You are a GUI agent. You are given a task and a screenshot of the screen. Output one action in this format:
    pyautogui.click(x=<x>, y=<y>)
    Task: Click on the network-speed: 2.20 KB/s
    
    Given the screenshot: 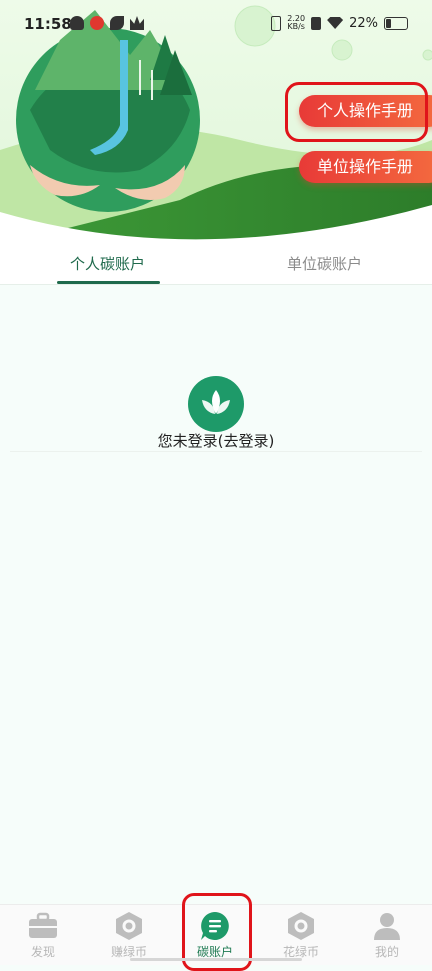 What is the action you would take?
    pyautogui.click(x=296, y=23)
    